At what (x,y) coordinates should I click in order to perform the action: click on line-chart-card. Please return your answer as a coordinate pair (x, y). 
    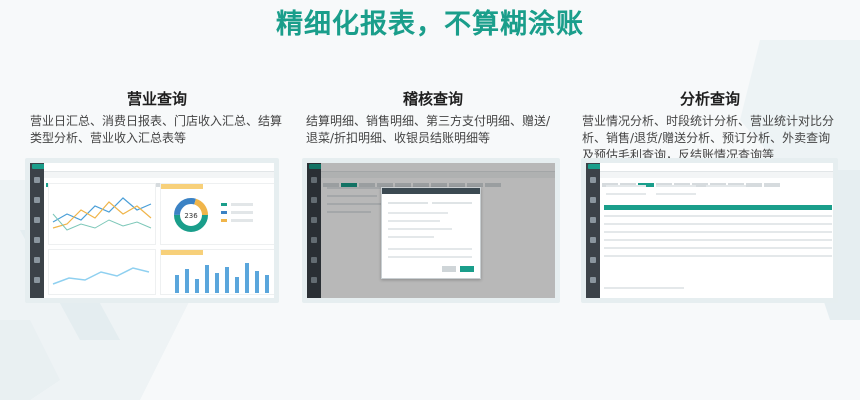
    Looking at the image, I should click on (102, 214).